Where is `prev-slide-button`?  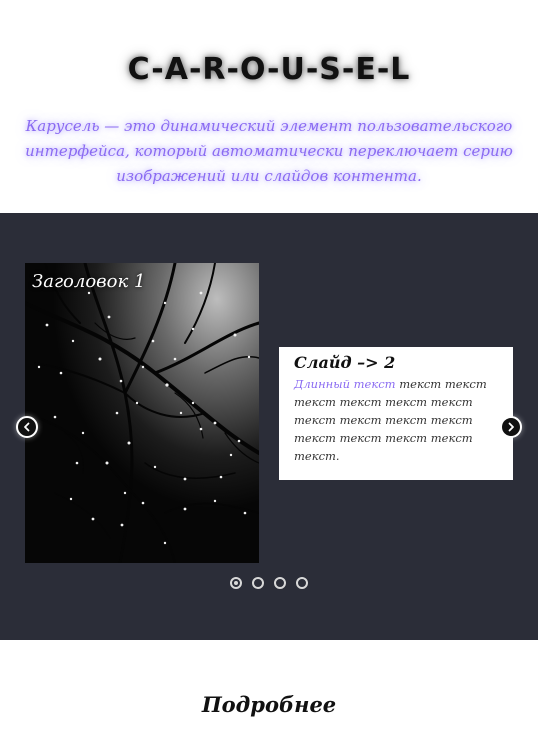
prev-slide-button is located at coordinates (27, 427).